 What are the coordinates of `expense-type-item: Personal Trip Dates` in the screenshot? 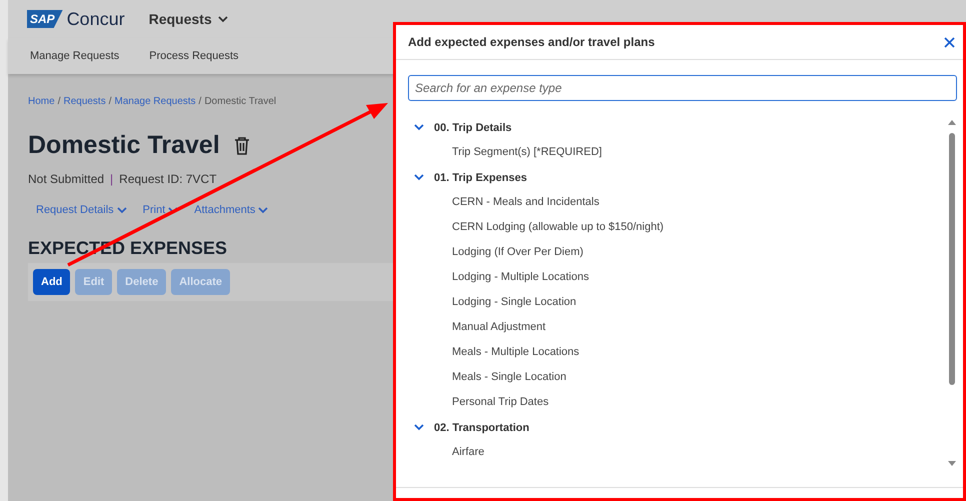 It's located at (679, 402).